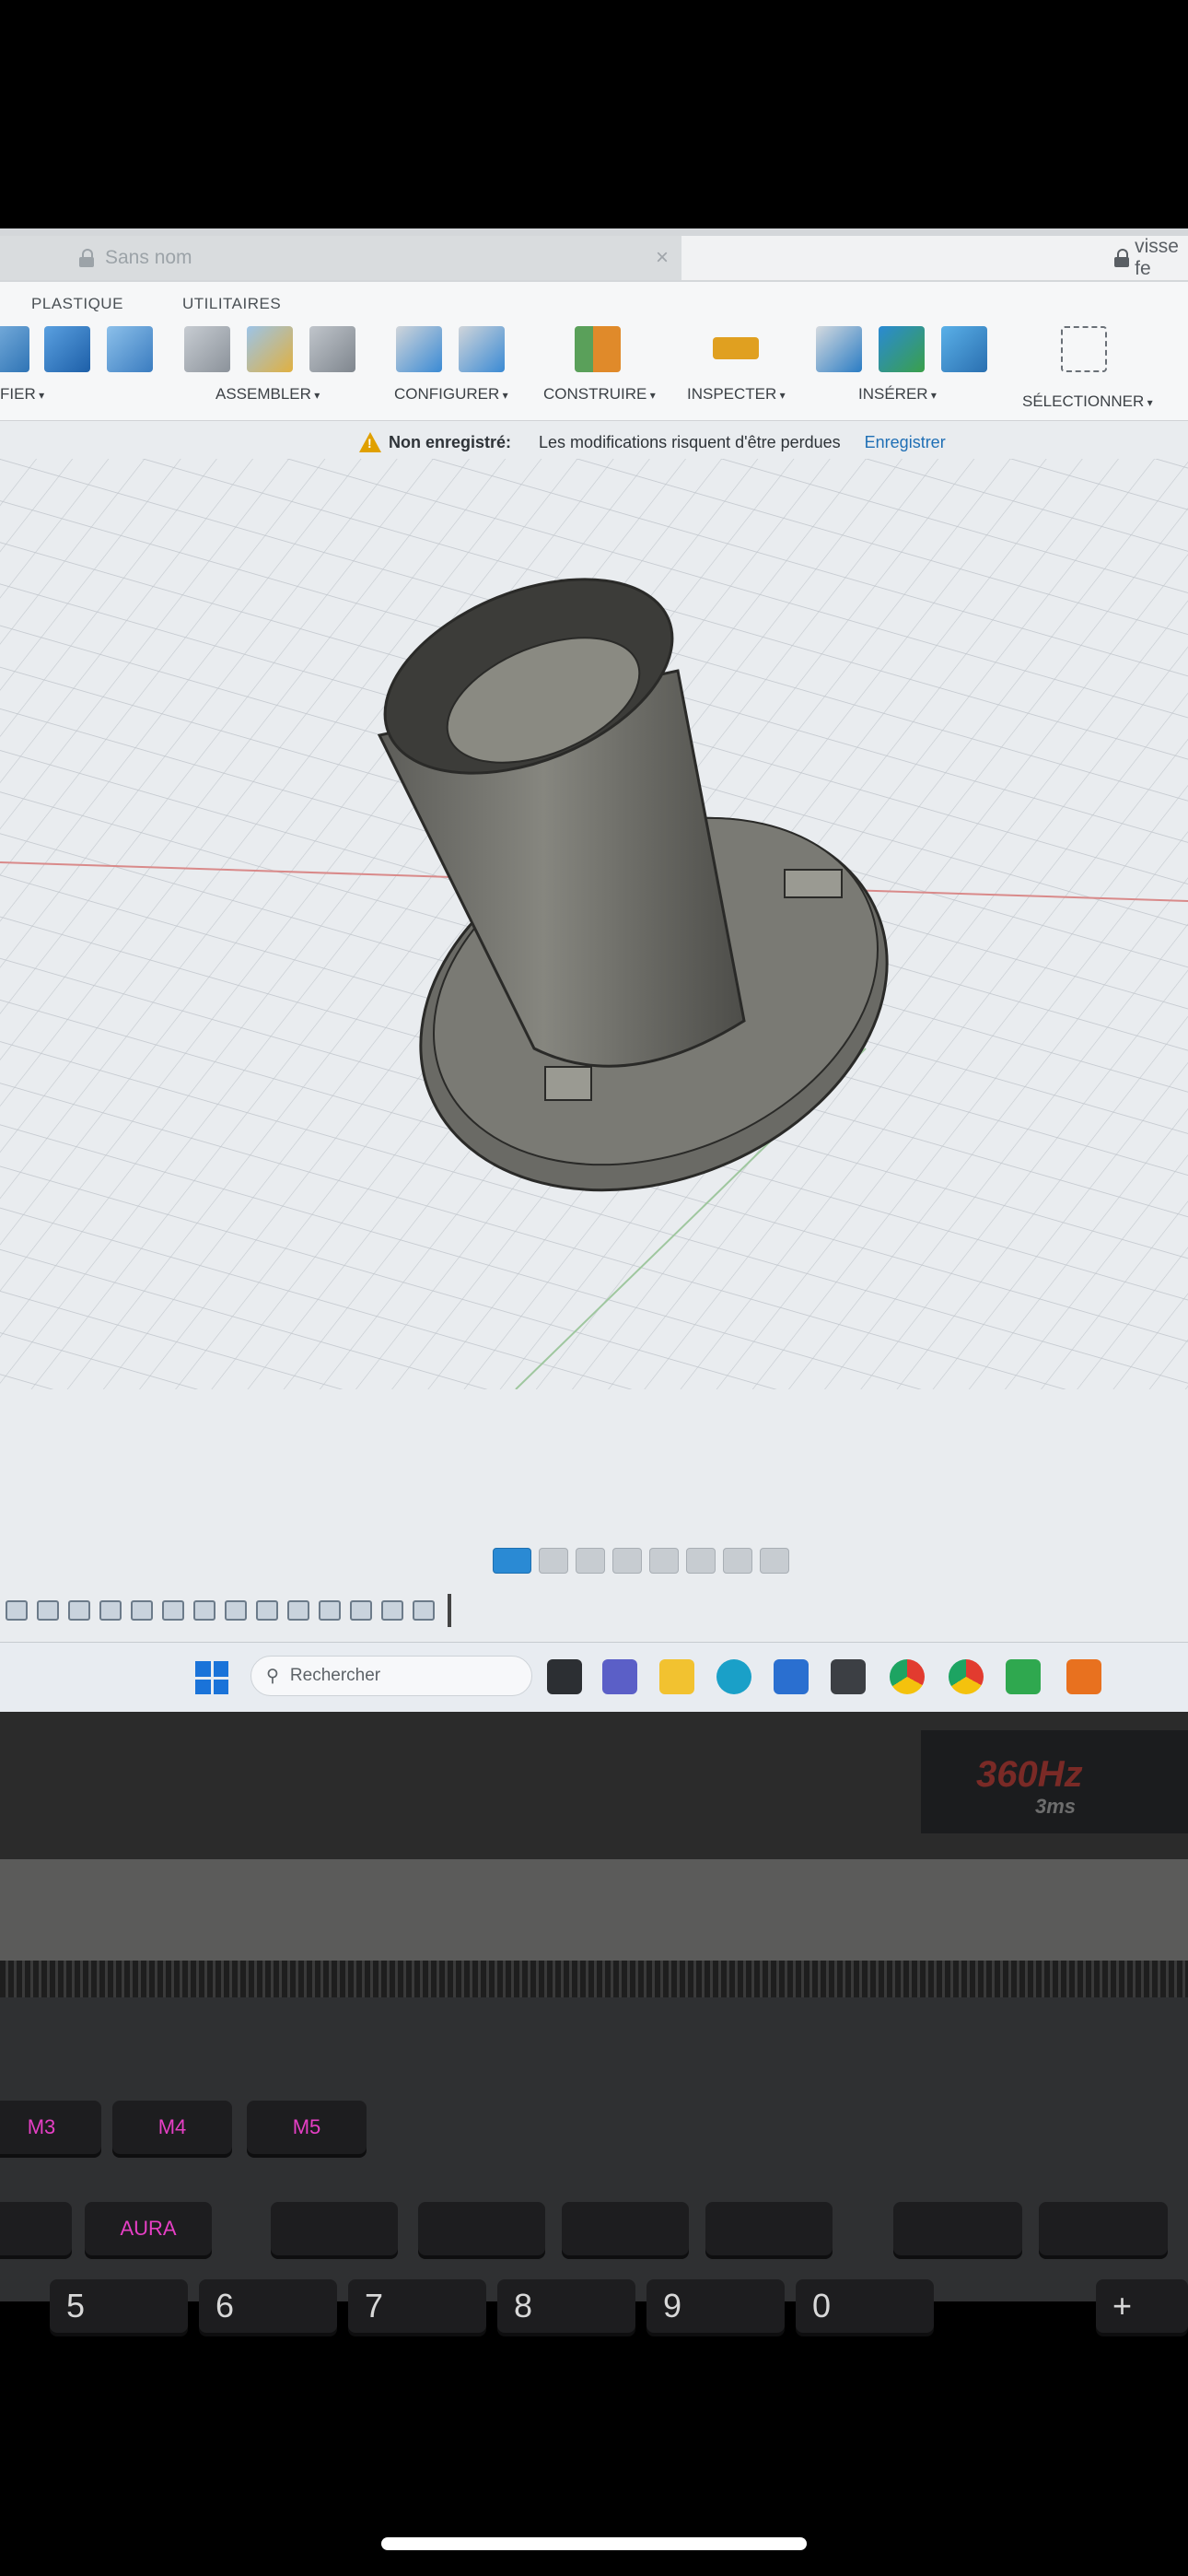 The height and width of the screenshot is (2576, 1188). Describe the element at coordinates (207, 349) in the screenshot. I see `joint-icon` at that location.